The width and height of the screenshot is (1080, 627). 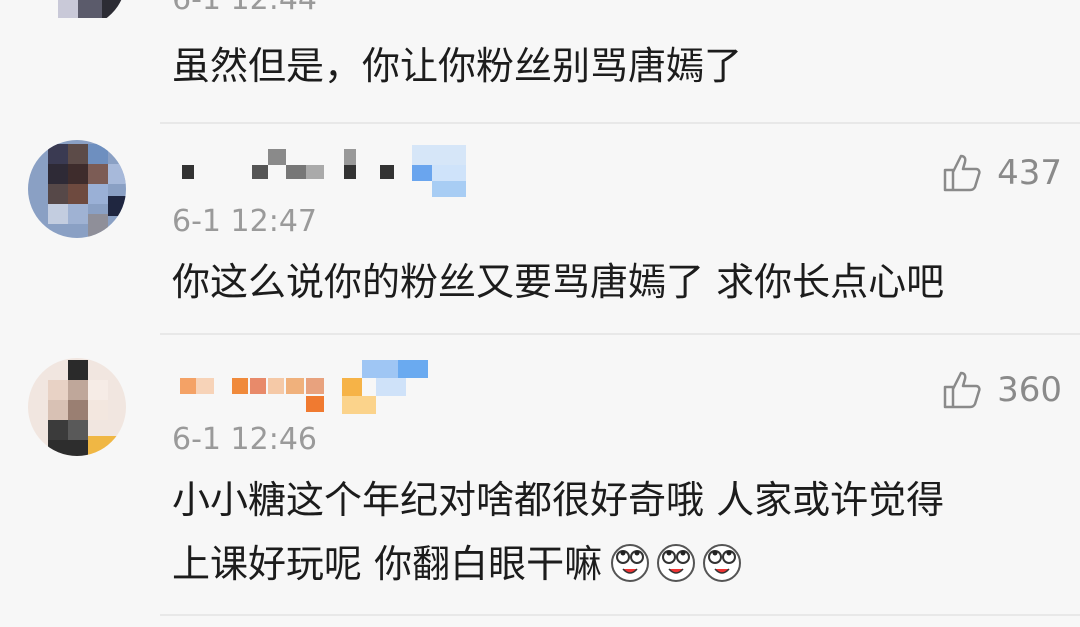 I want to click on comment-text-line-2-wrapper: 上课好玩呢 你翻白眼干嘛, so click(x=606, y=564).